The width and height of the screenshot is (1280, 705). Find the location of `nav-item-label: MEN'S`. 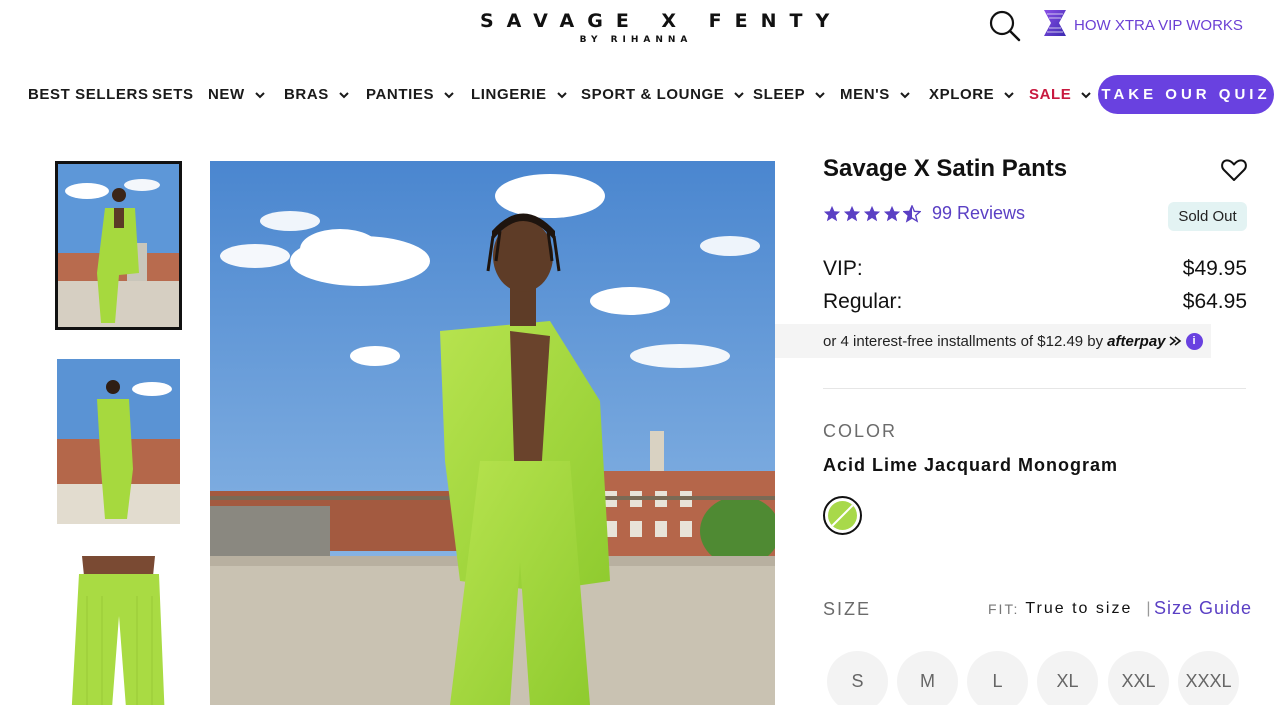

nav-item-label: MEN'S is located at coordinates (865, 94).